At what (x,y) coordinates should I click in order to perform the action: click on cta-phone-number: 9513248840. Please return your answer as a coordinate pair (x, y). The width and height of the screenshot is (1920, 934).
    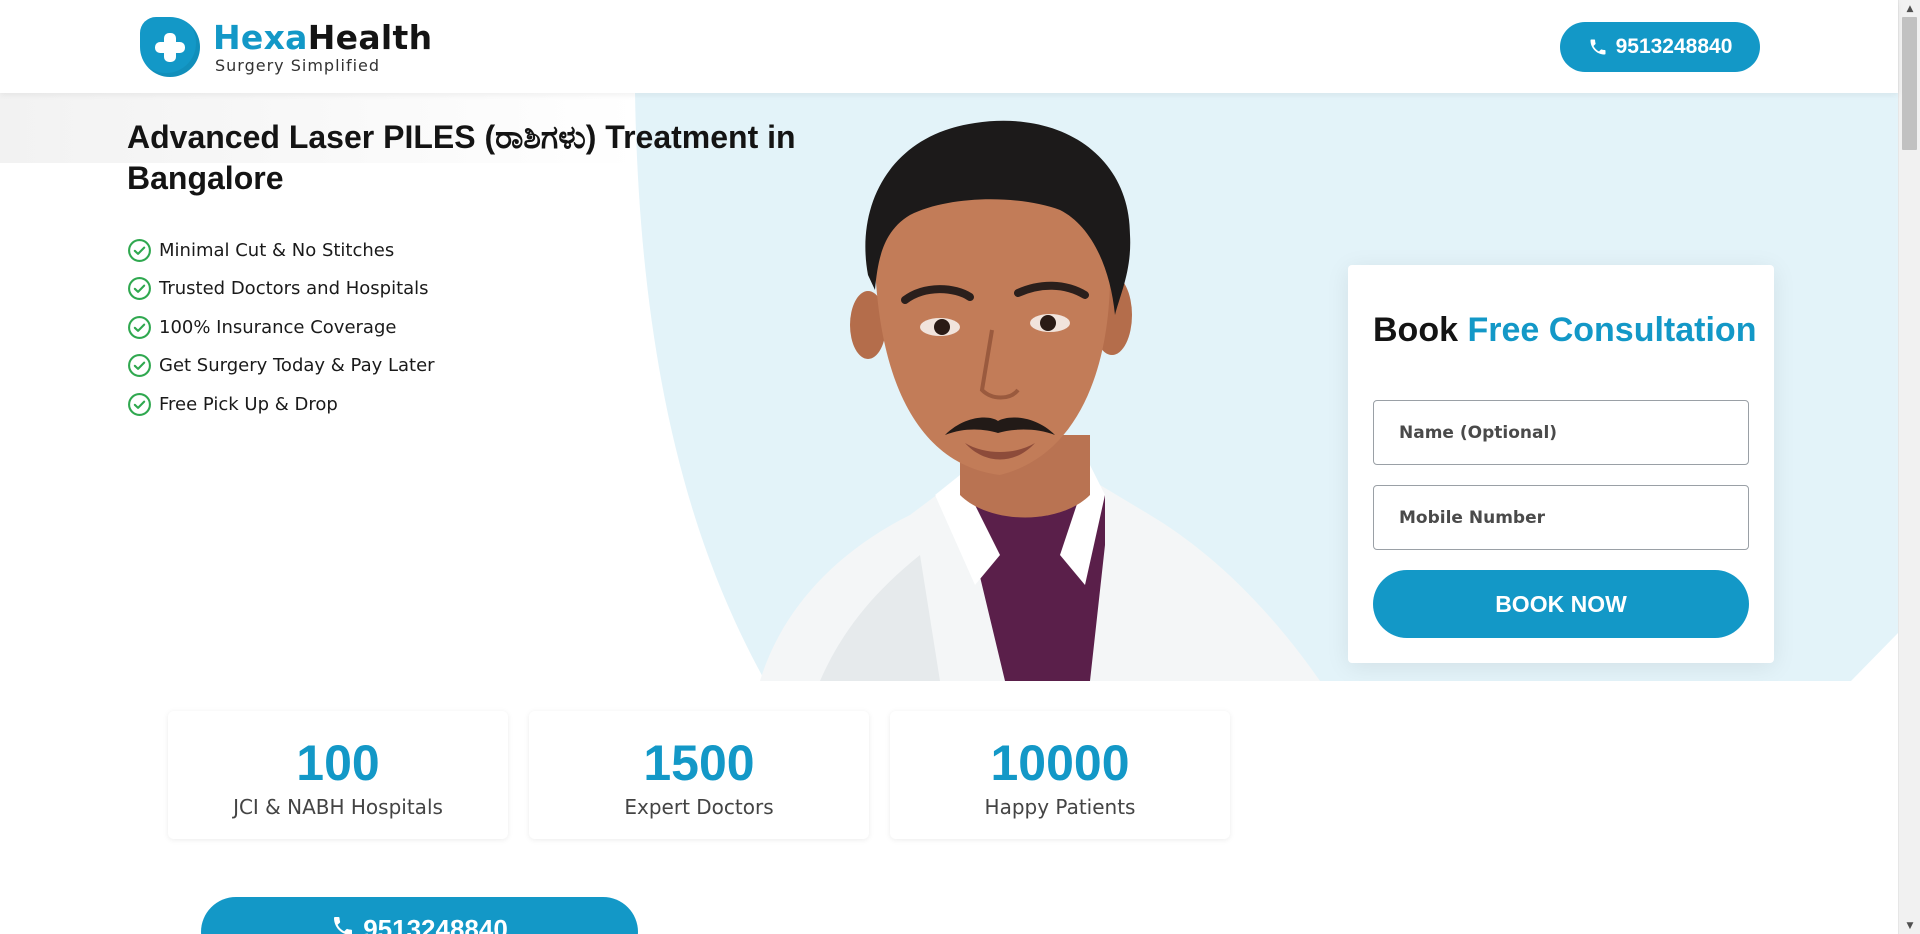
    Looking at the image, I should click on (435, 924).